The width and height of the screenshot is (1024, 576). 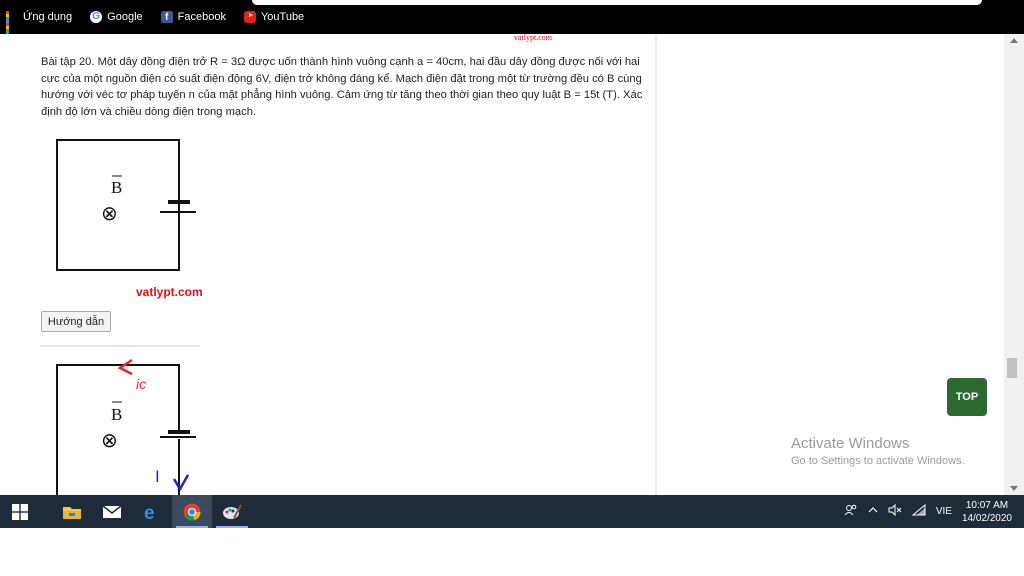 What do you see at coordinates (895, 511) in the screenshot?
I see `volume-muted-icon` at bounding box center [895, 511].